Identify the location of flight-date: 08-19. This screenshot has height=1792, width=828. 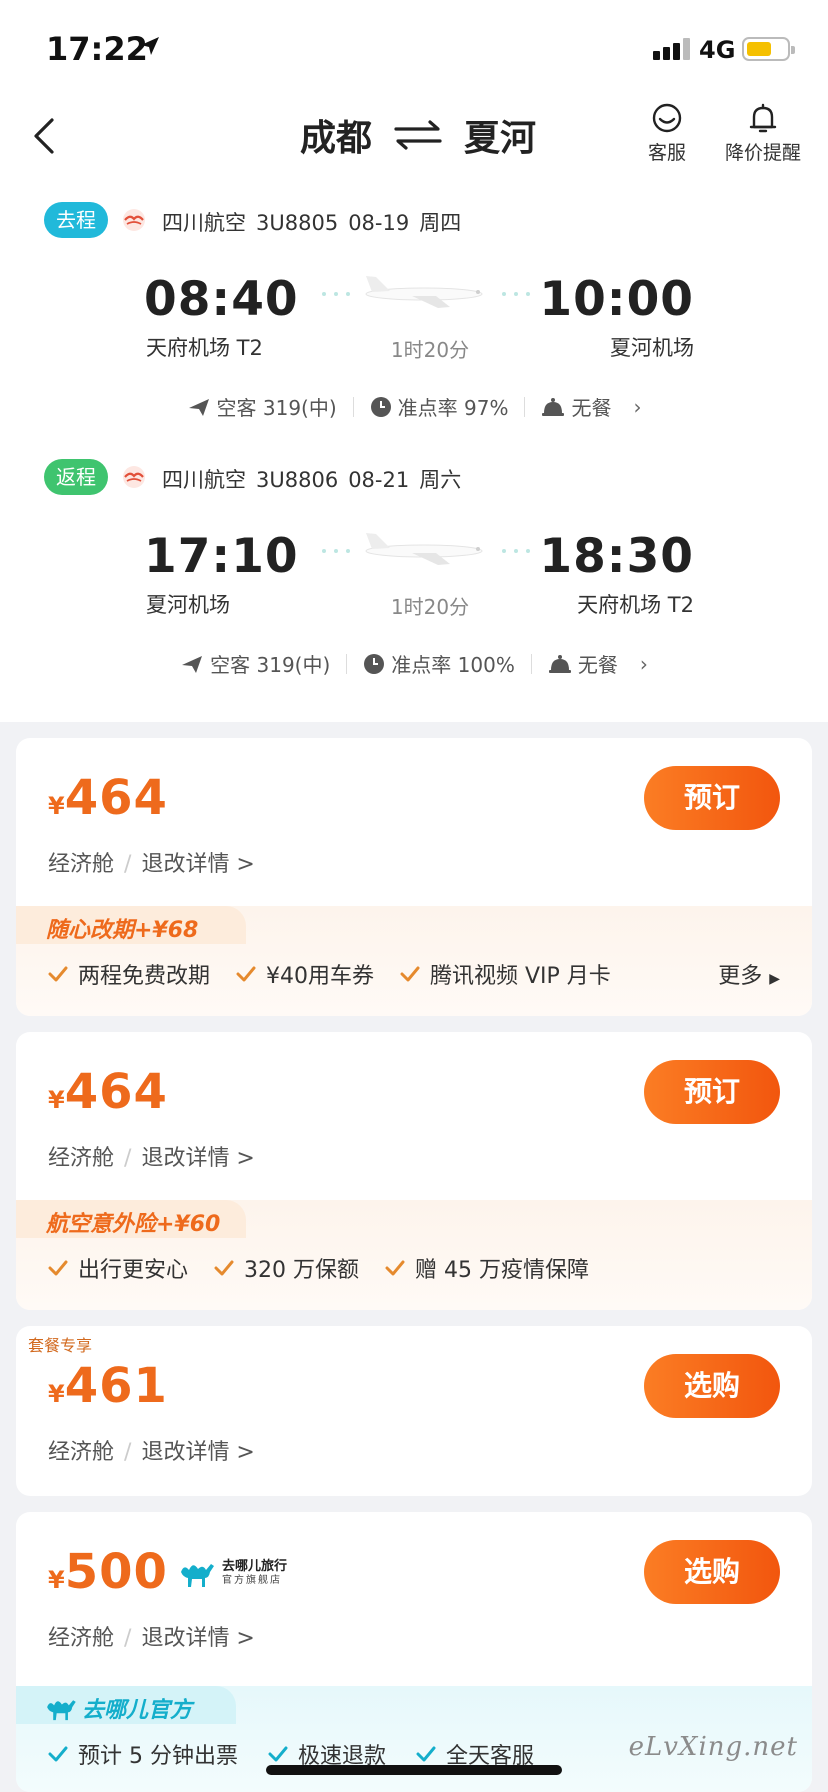
(379, 223).